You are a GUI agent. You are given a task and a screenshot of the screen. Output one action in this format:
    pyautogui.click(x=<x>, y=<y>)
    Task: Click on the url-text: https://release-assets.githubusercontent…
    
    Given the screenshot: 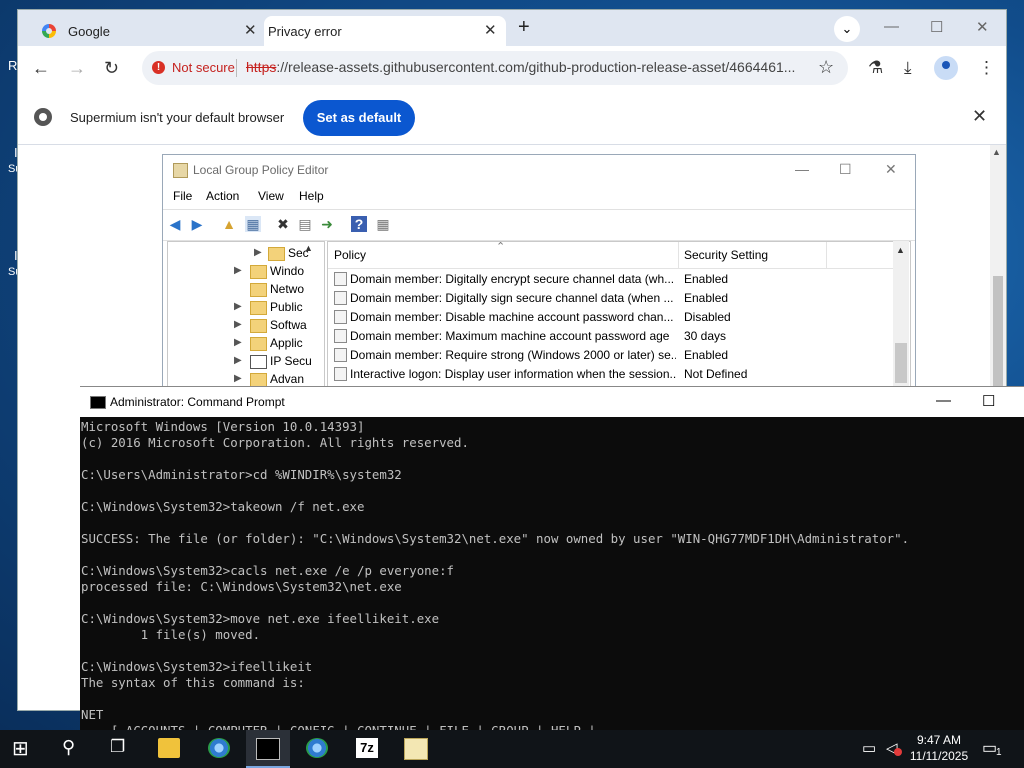 What is the action you would take?
    pyautogui.click(x=524, y=67)
    